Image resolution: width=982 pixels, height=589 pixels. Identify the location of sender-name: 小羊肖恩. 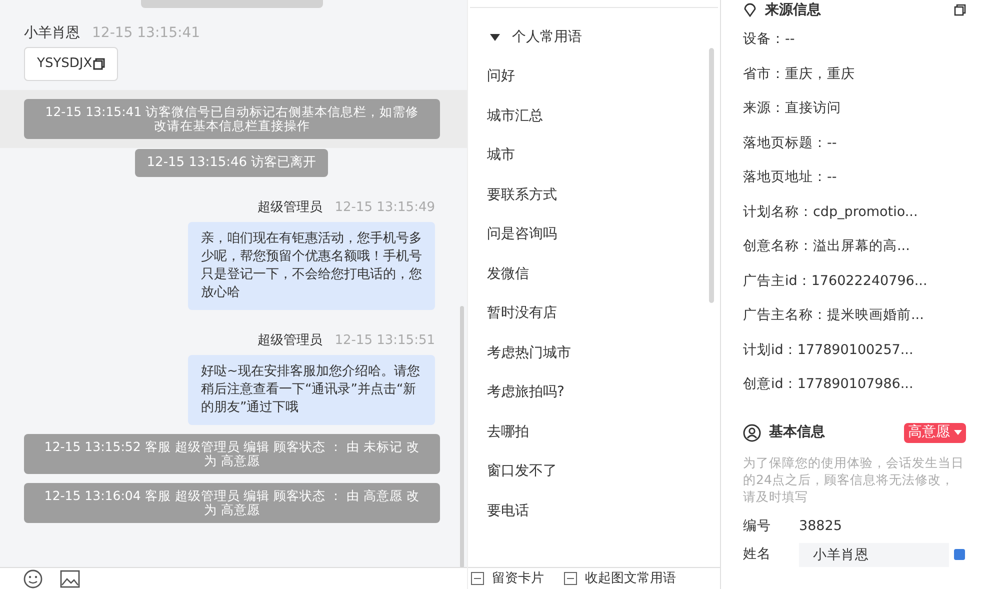
(52, 33).